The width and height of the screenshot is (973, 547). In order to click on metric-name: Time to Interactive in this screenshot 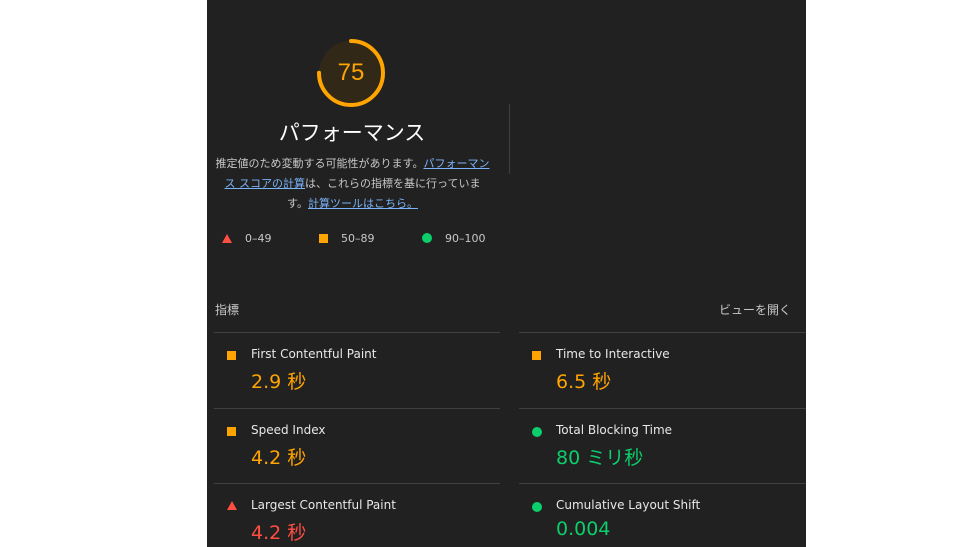, I will do `click(613, 354)`.